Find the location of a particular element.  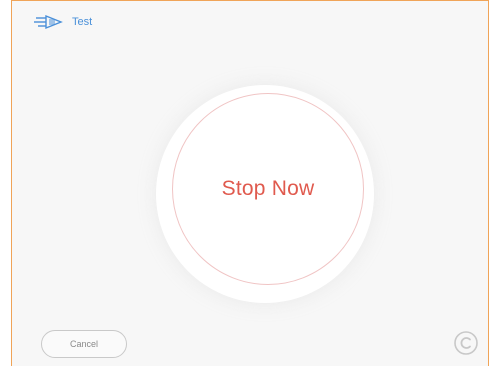

header: Test is located at coordinates (63, 22).